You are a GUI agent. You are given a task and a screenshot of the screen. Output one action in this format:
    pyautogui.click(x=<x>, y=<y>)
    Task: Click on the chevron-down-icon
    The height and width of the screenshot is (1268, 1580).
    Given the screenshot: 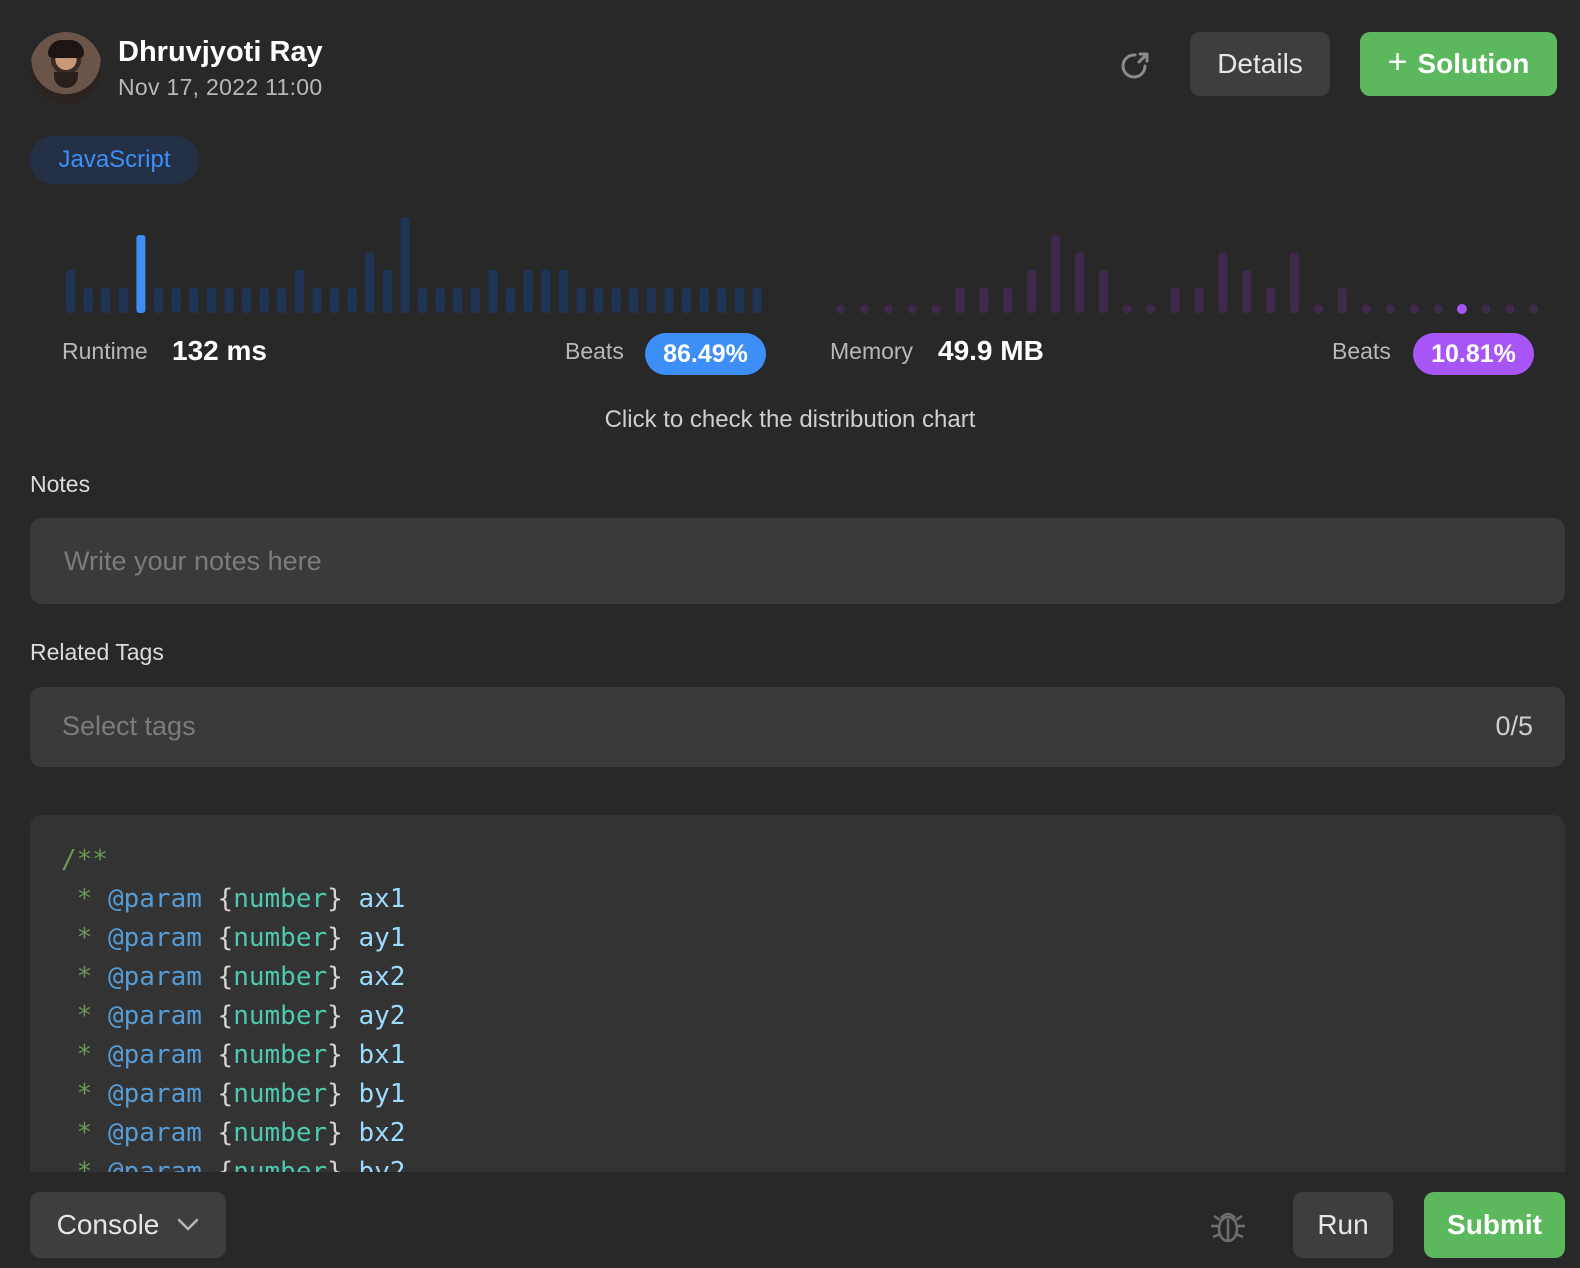 What is the action you would take?
    pyautogui.click(x=188, y=1224)
    